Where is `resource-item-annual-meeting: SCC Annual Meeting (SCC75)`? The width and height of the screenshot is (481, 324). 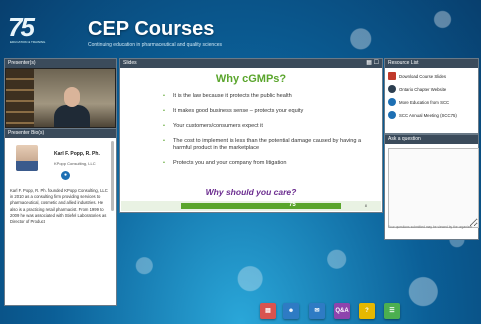
resource-item-annual-meeting: SCC Annual Meeting (SCC75) is located at coordinates (431, 116).